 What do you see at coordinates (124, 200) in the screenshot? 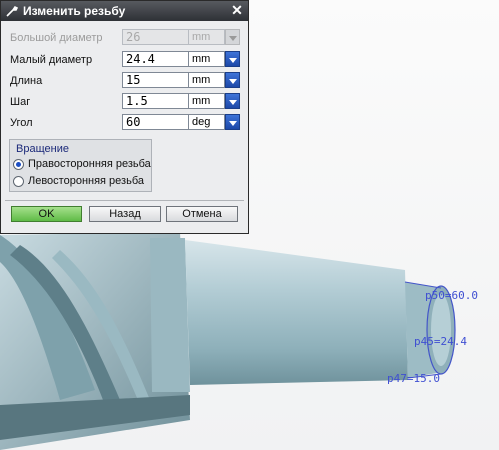
I see `button-separator` at bounding box center [124, 200].